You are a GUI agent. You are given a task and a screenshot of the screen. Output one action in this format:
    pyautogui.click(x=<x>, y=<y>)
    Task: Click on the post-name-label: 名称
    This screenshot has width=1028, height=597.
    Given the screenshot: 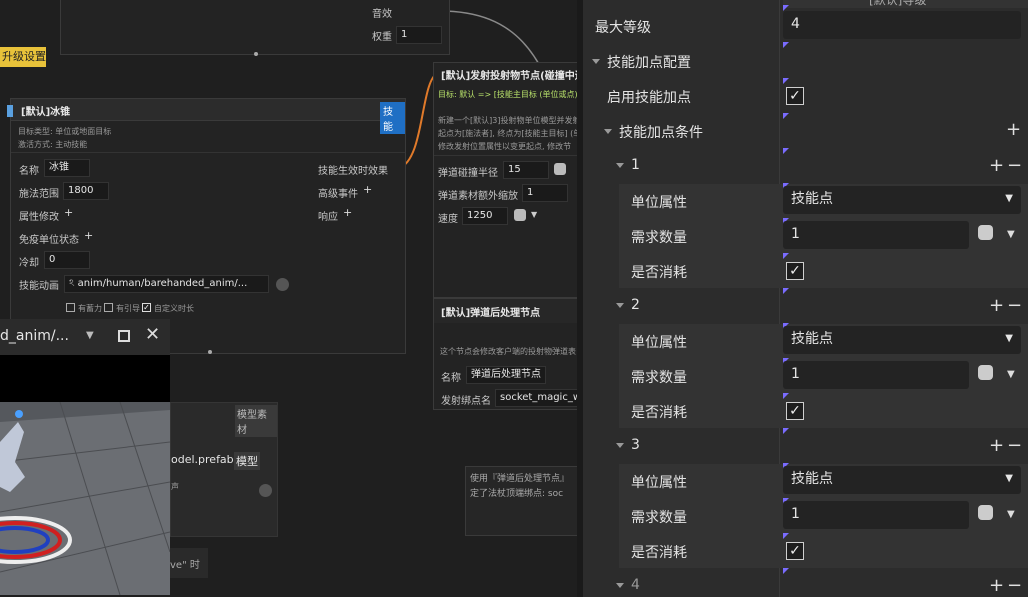 What is the action you would take?
    pyautogui.click(x=451, y=378)
    